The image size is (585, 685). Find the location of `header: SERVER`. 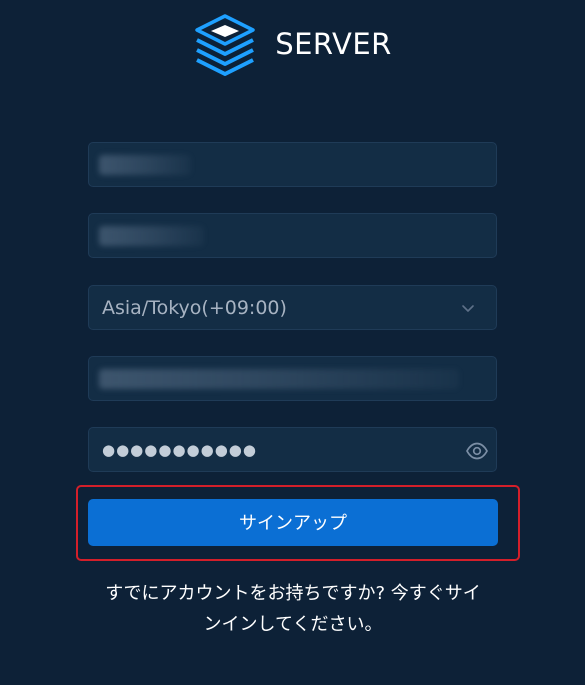

header: SERVER is located at coordinates (292, 44).